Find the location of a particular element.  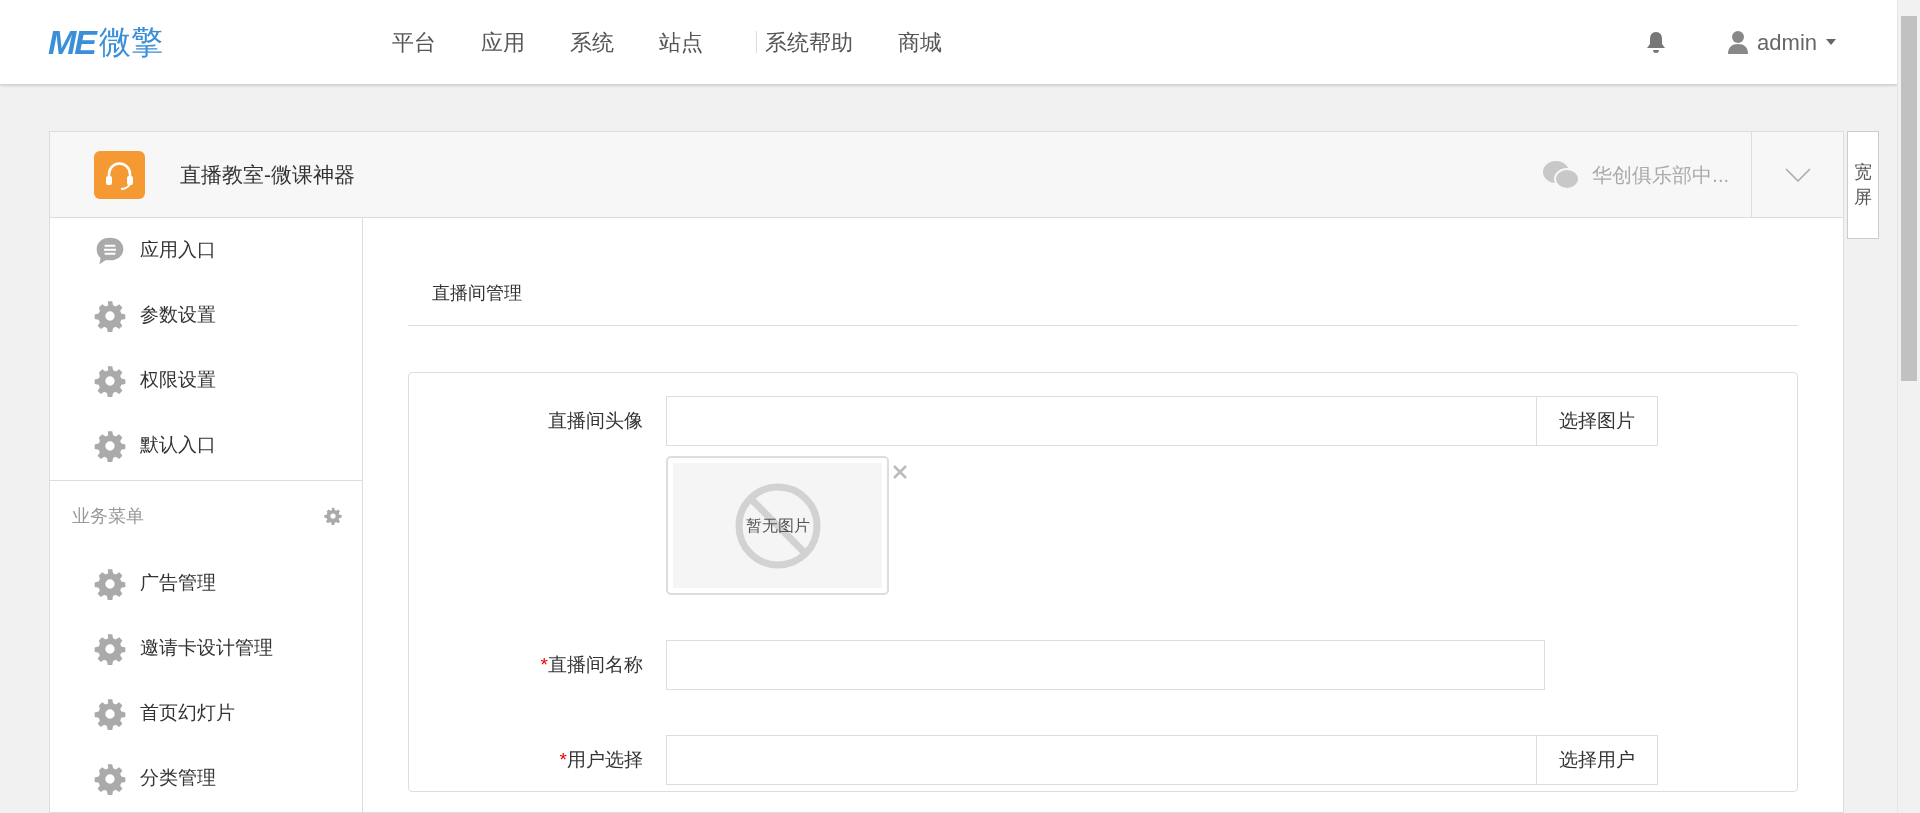

nav-link: 应用 is located at coordinates (503, 42).